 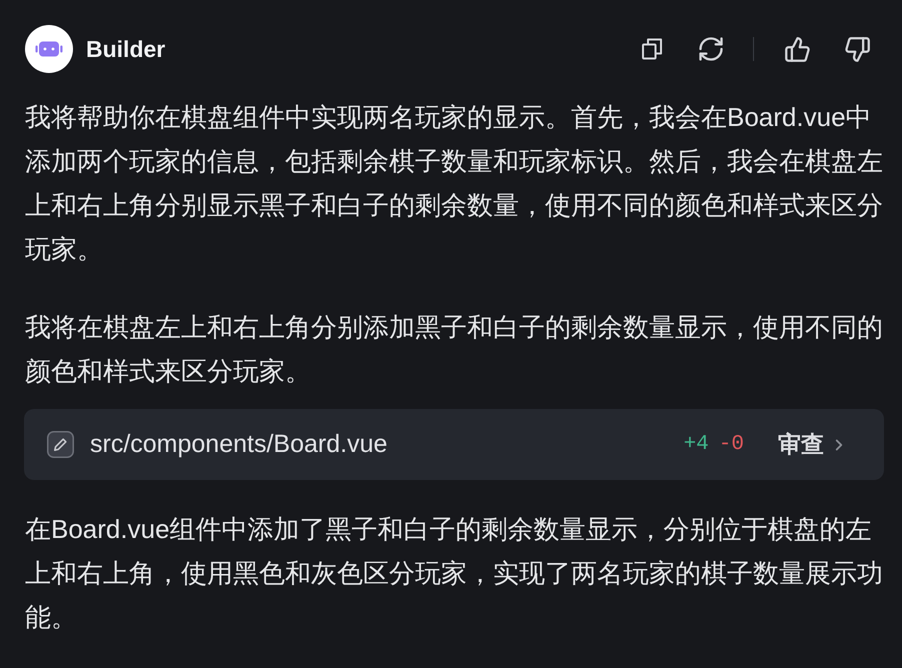 I want to click on dislike-button, so click(x=857, y=49).